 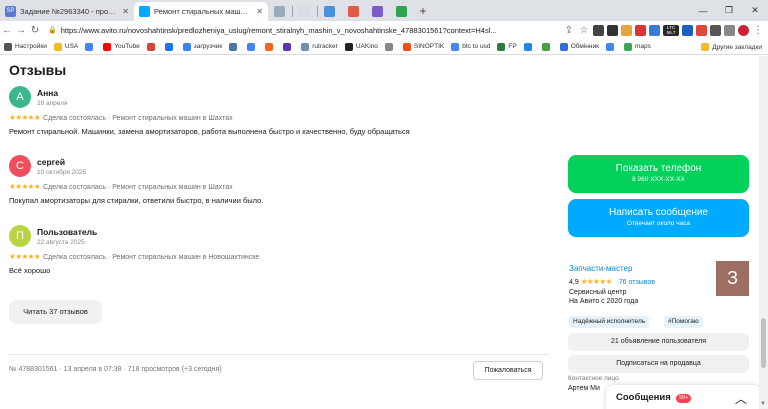 I want to click on bookmark-item: maps, so click(x=637, y=46).